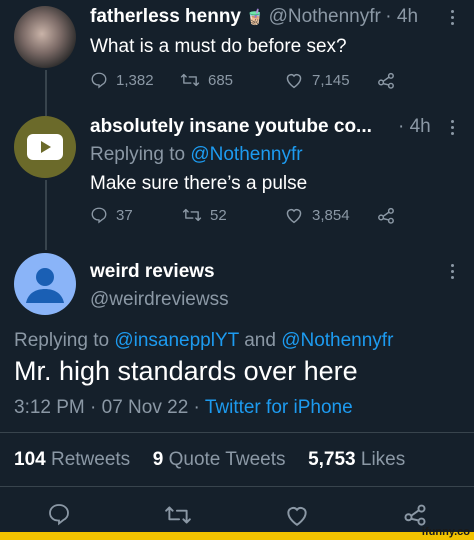 The image size is (474, 540). I want to click on tweet1-header: fatherless henny 🧋 @Nothennyfr · 4h, so click(254, 17).